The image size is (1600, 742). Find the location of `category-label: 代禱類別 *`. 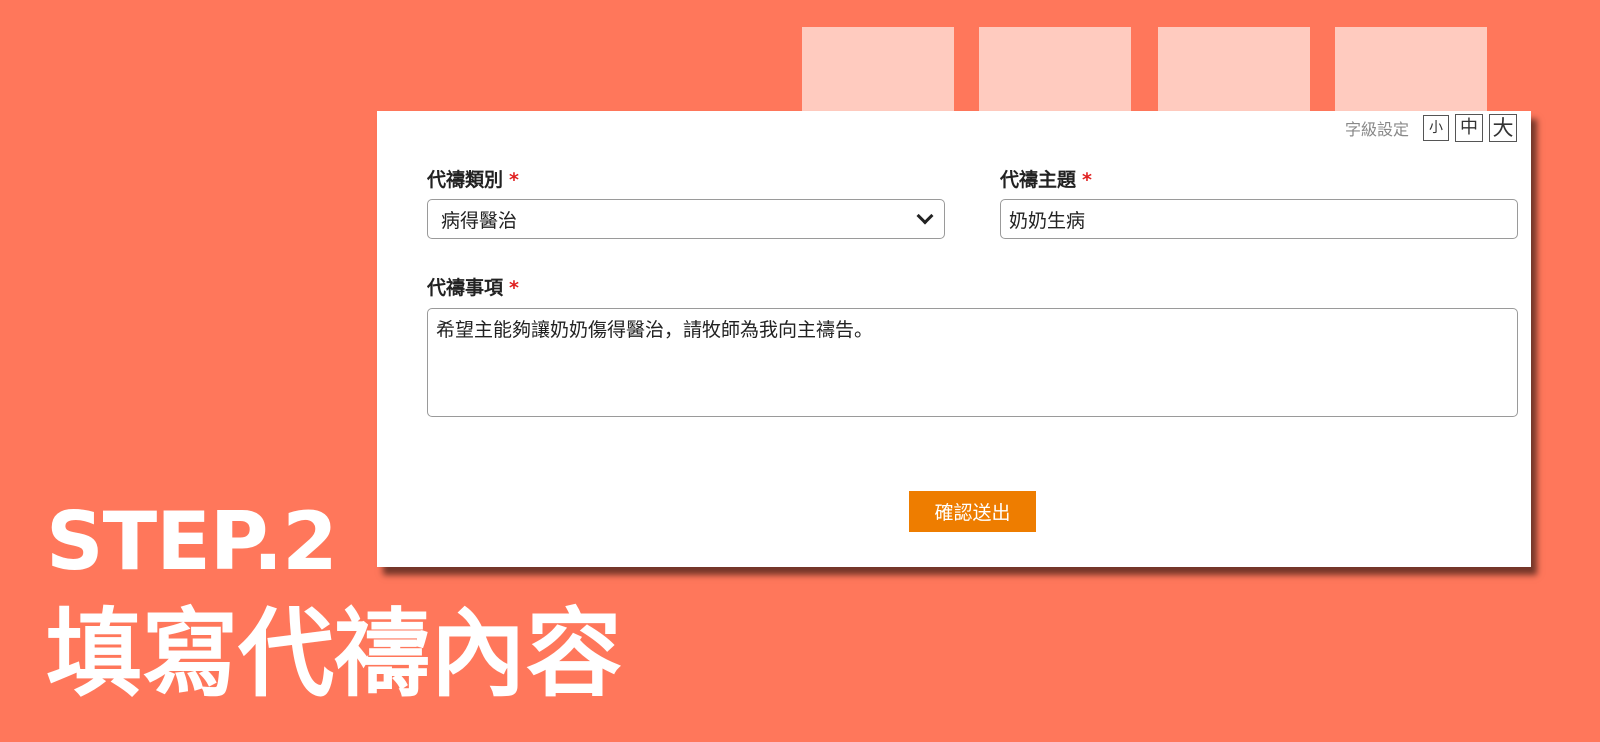

category-label: 代禱類別 * is located at coordinates (473, 178).